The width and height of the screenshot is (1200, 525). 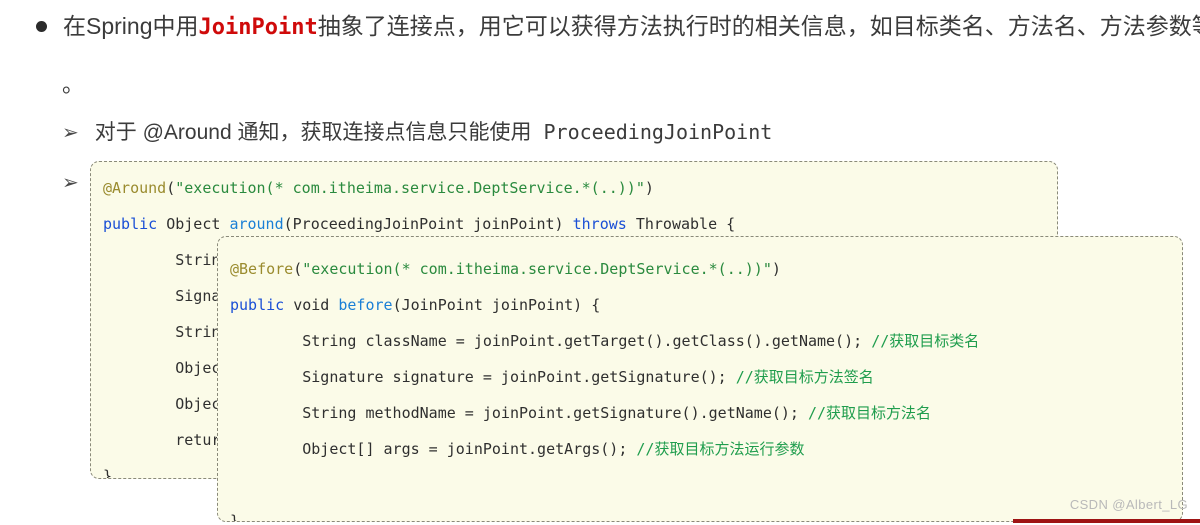 I want to click on code-token-plain: void, so click(x=316, y=305).